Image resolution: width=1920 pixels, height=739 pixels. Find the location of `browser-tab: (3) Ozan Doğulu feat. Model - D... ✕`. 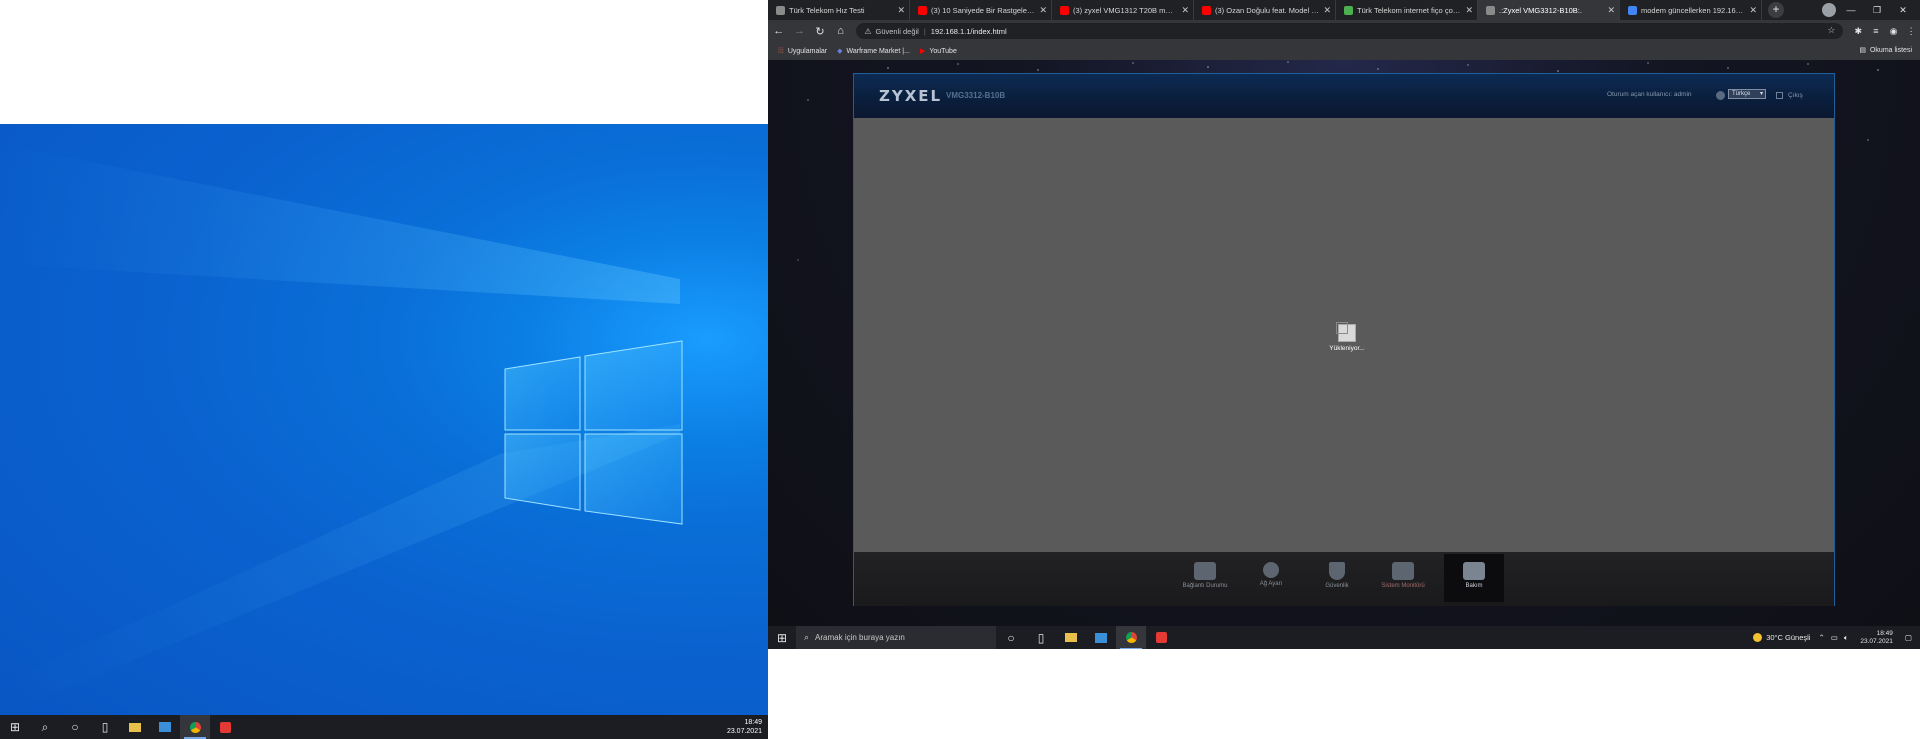

browser-tab: (3) Ozan Doğulu feat. Model - D... ✕ is located at coordinates (1265, 10).